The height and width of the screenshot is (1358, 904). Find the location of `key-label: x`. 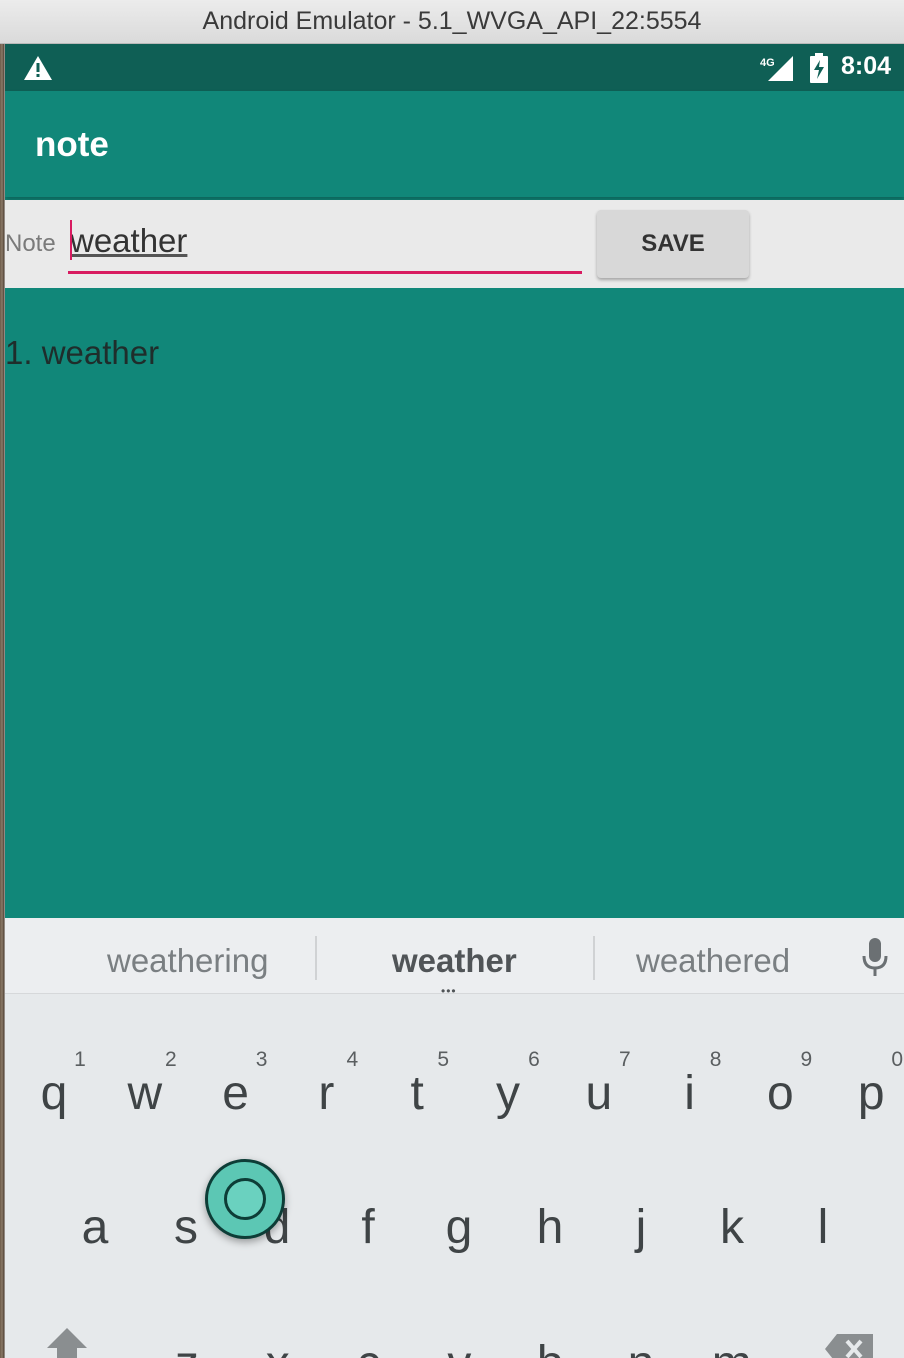

key-label: x is located at coordinates (278, 1347).